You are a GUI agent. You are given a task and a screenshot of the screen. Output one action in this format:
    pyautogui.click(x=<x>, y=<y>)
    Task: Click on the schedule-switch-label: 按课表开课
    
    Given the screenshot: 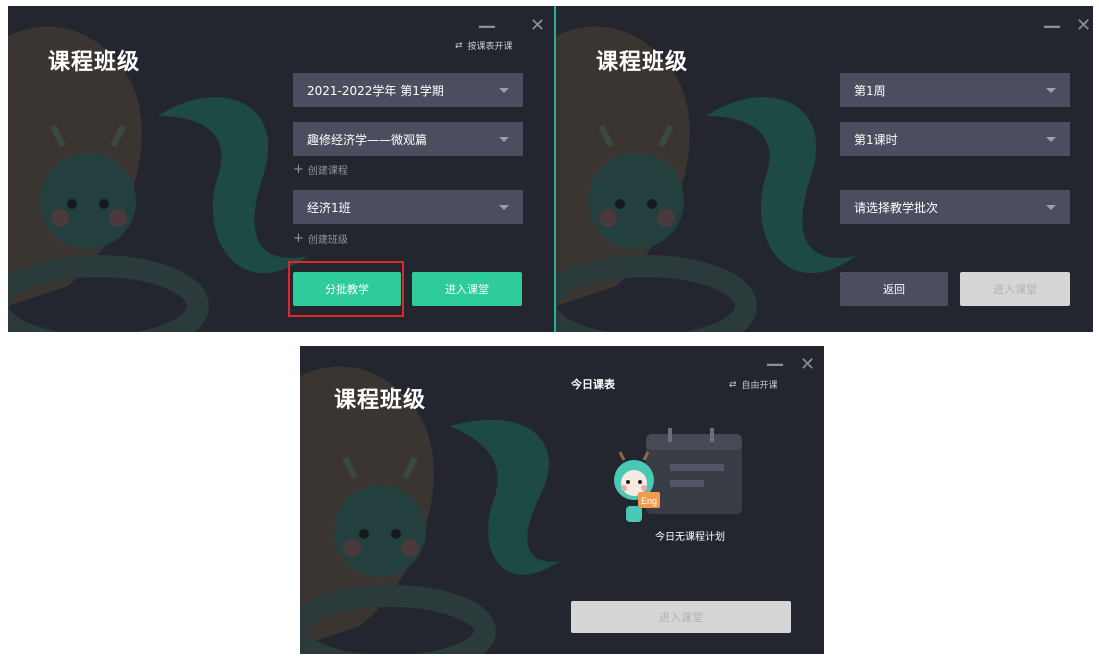 What is the action you would take?
    pyautogui.click(x=490, y=47)
    